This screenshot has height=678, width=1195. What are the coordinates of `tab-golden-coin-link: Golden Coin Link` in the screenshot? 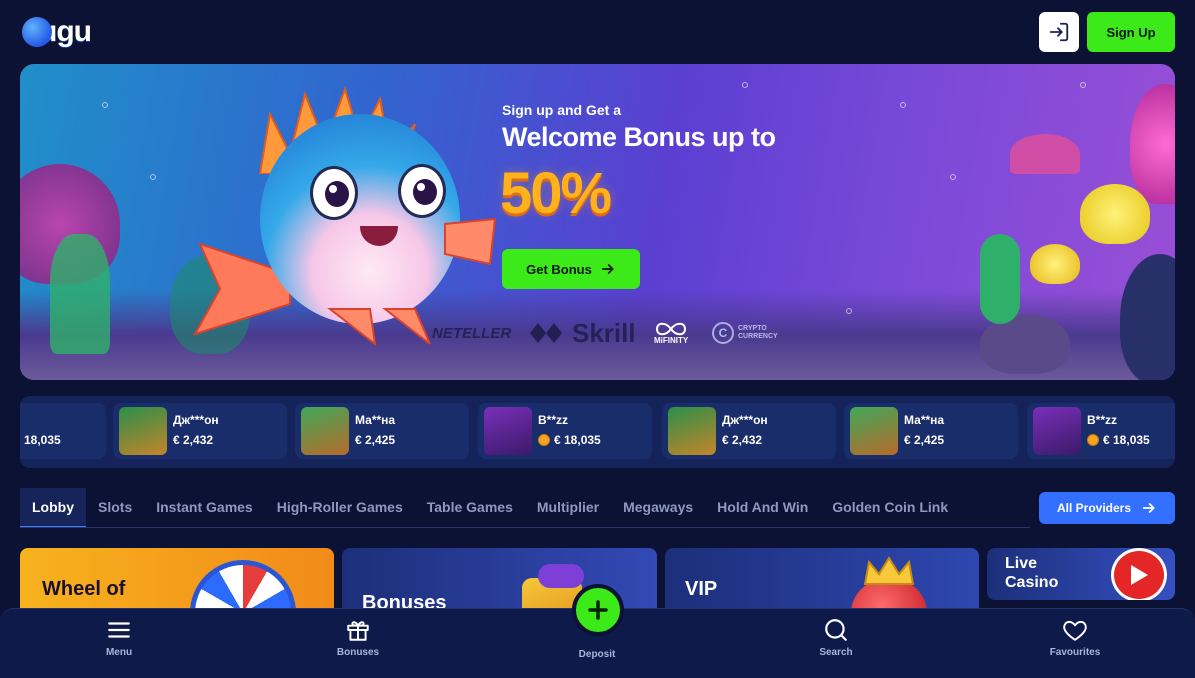 It's located at (890, 507).